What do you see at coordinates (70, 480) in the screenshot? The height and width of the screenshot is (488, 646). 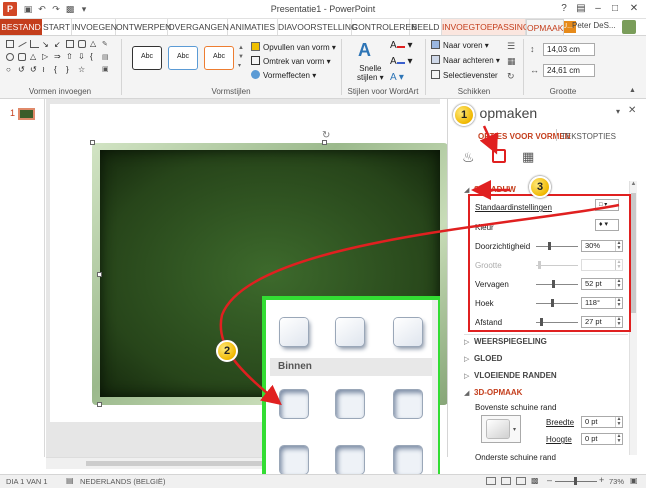 I see `spellcheck-icon: ▤` at bounding box center [70, 480].